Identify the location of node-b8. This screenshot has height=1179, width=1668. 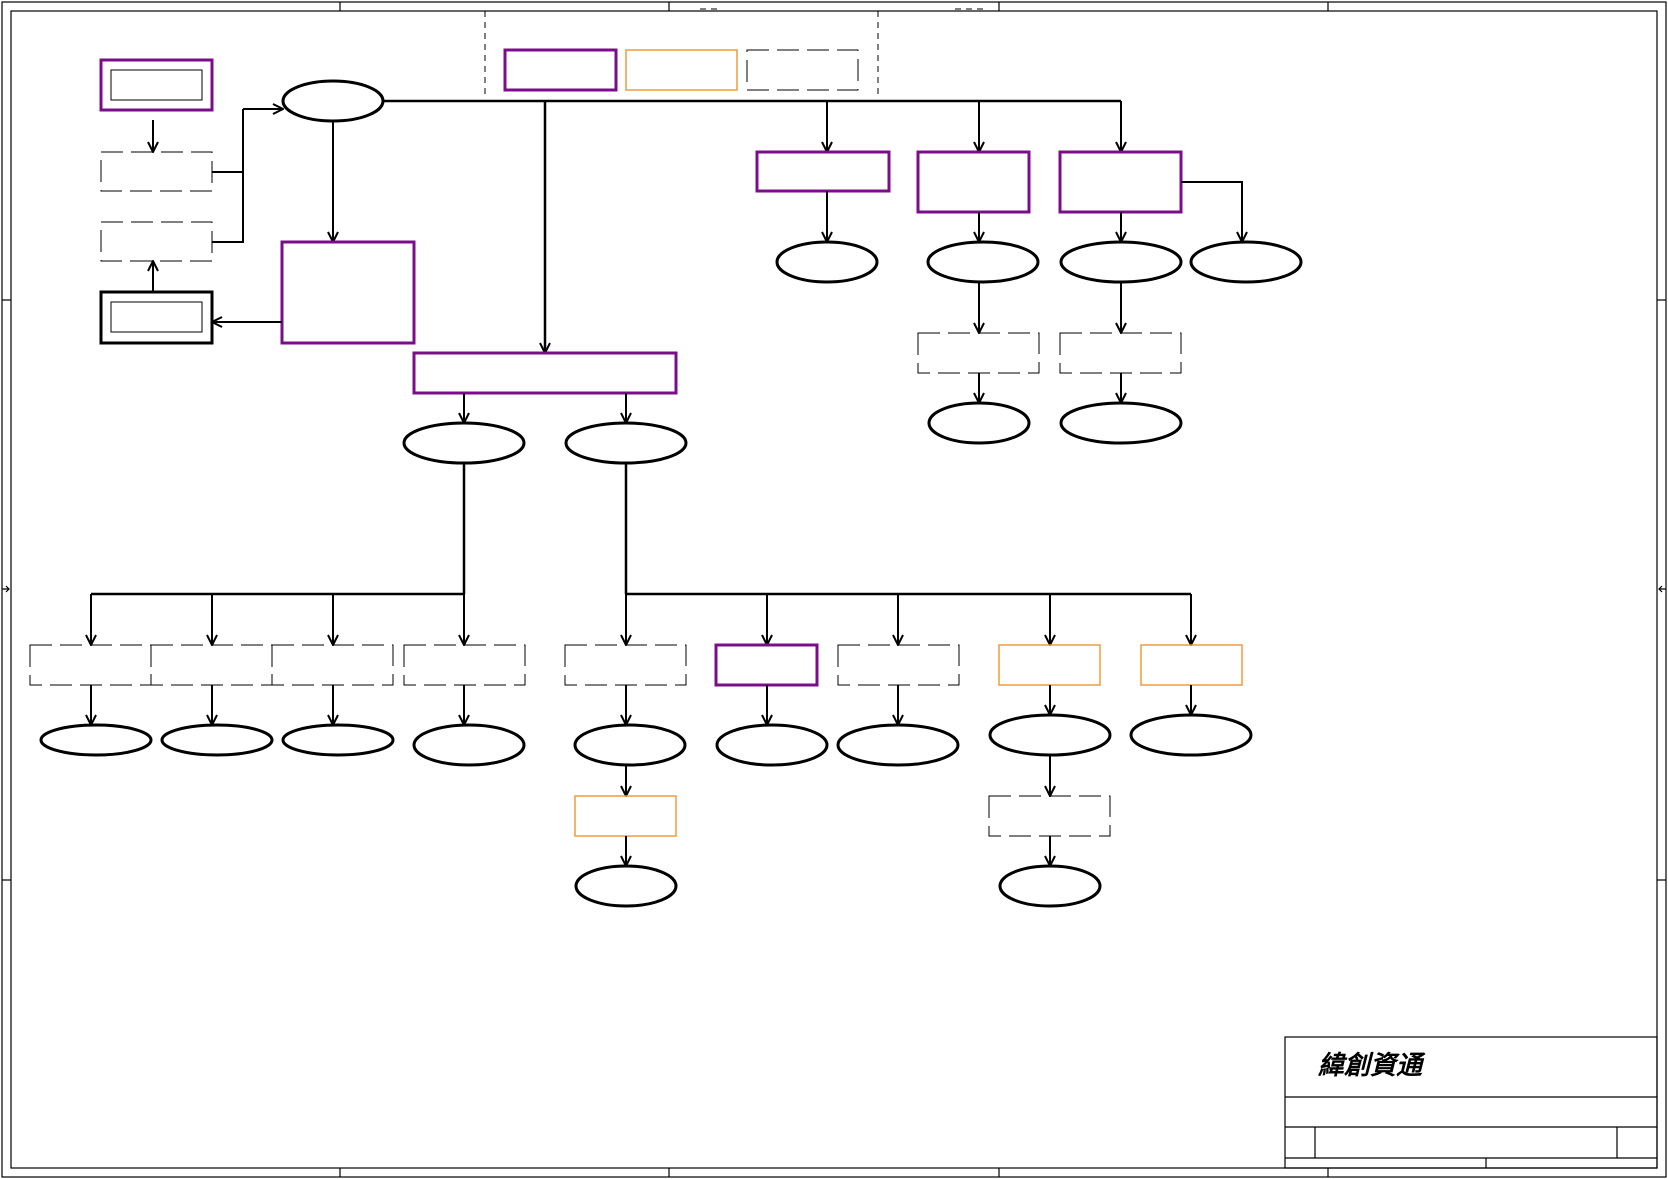
(1050, 735).